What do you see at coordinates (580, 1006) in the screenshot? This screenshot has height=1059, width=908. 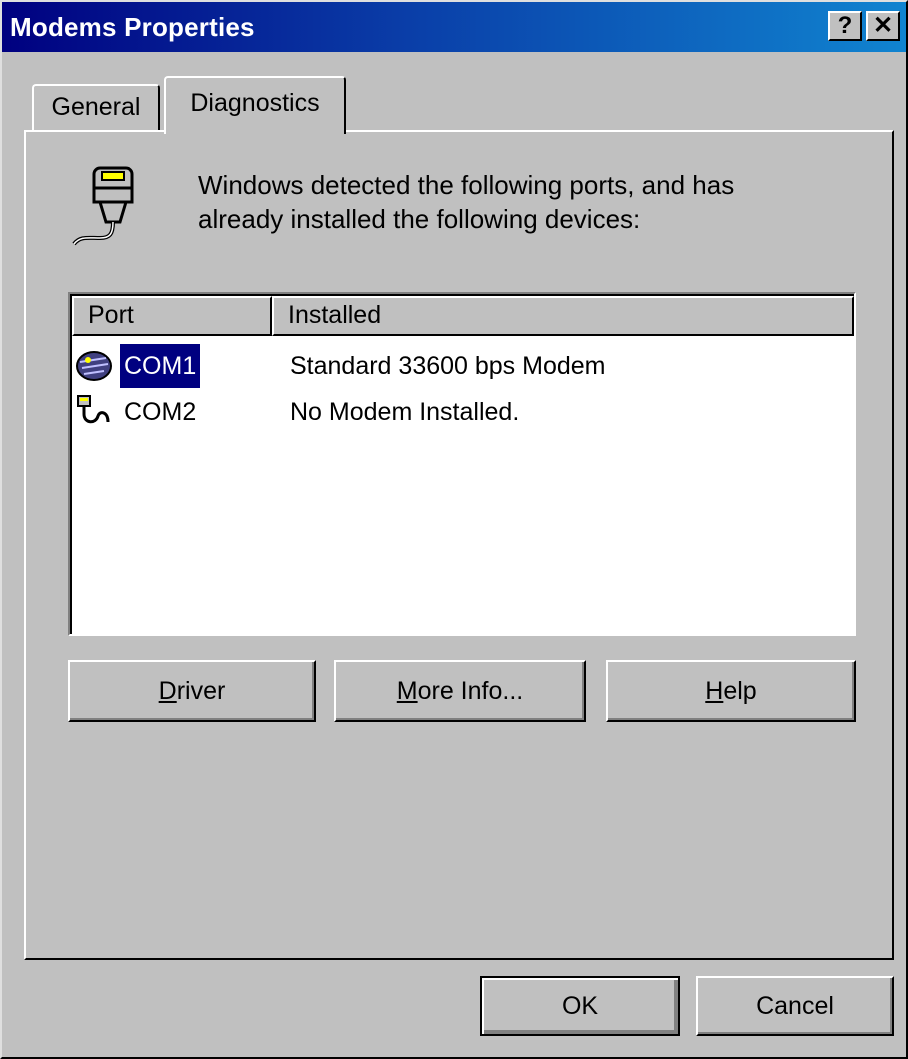 I see `ok-button: OK` at bounding box center [580, 1006].